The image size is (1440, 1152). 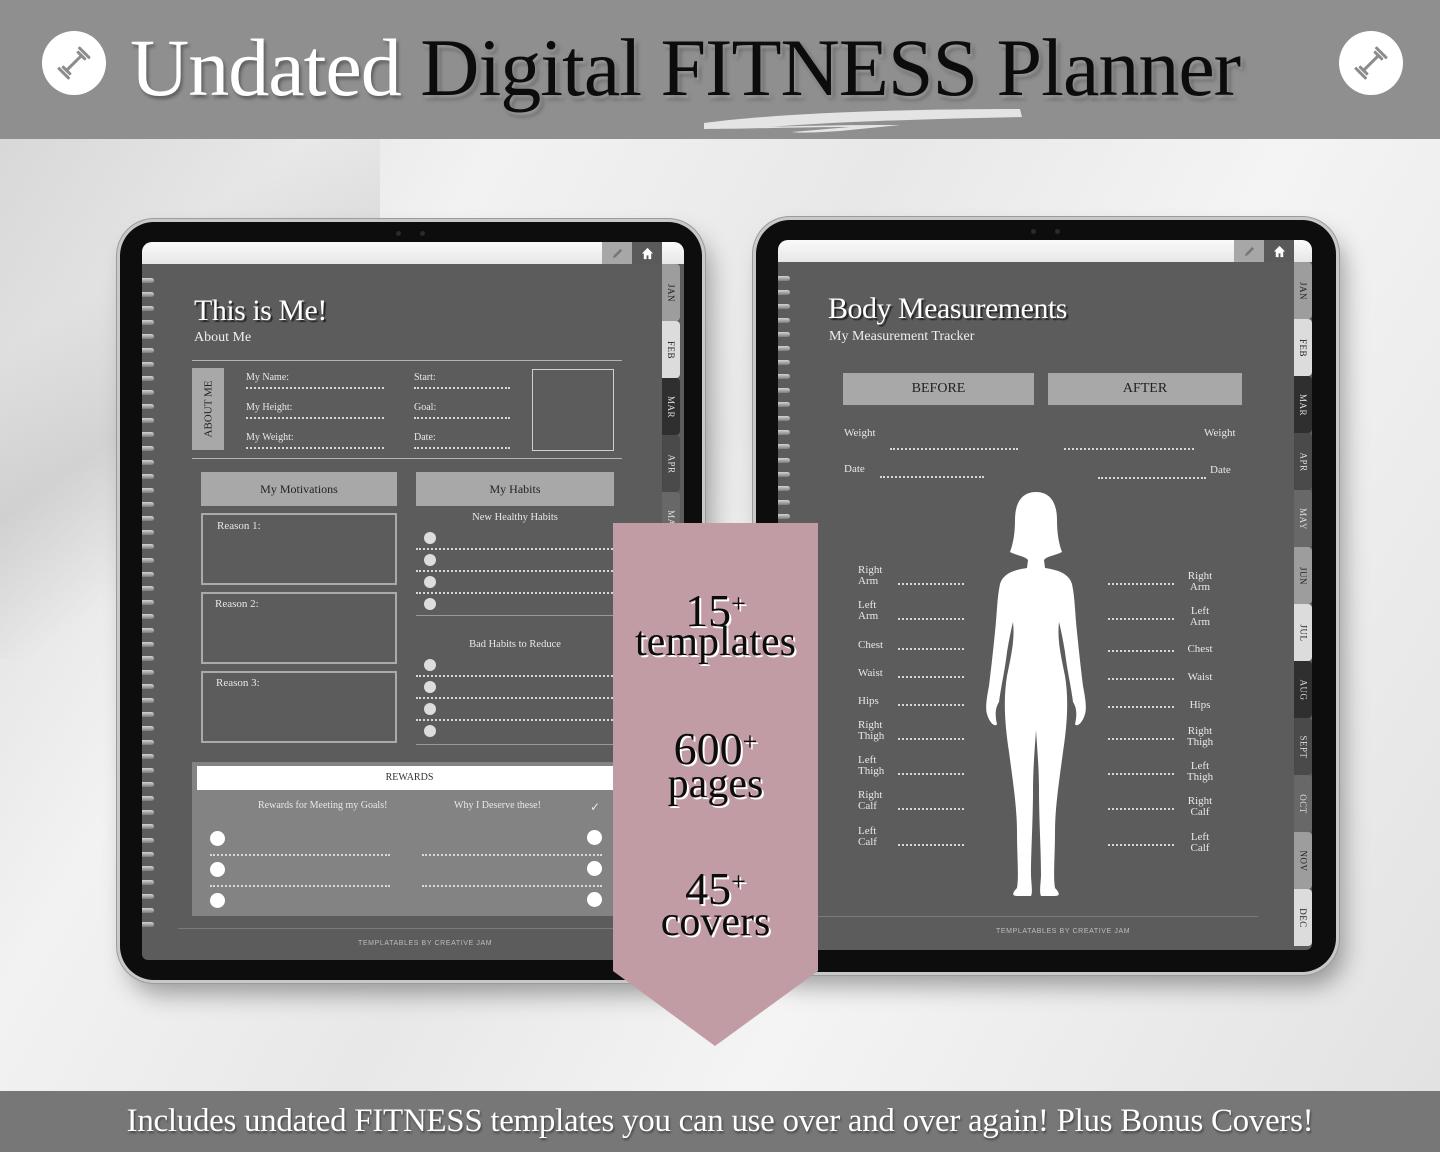 I want to click on after-weight-label: Weight, so click(x=1220, y=433).